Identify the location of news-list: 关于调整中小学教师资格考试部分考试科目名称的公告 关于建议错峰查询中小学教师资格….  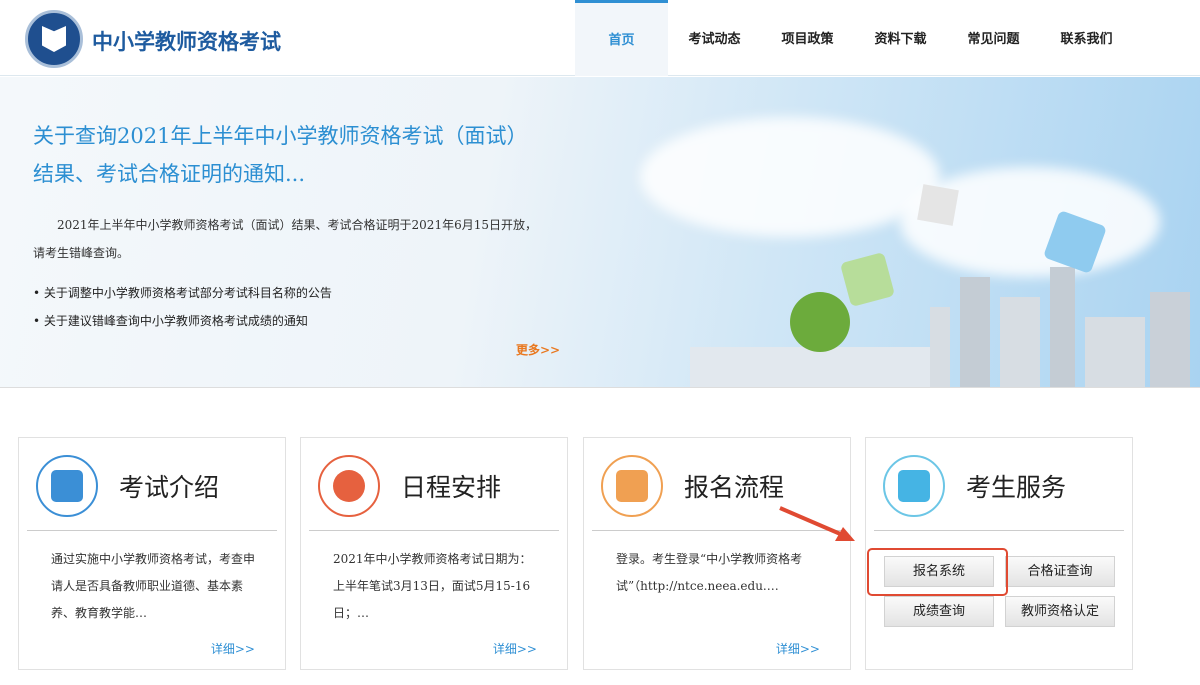
(182, 307).